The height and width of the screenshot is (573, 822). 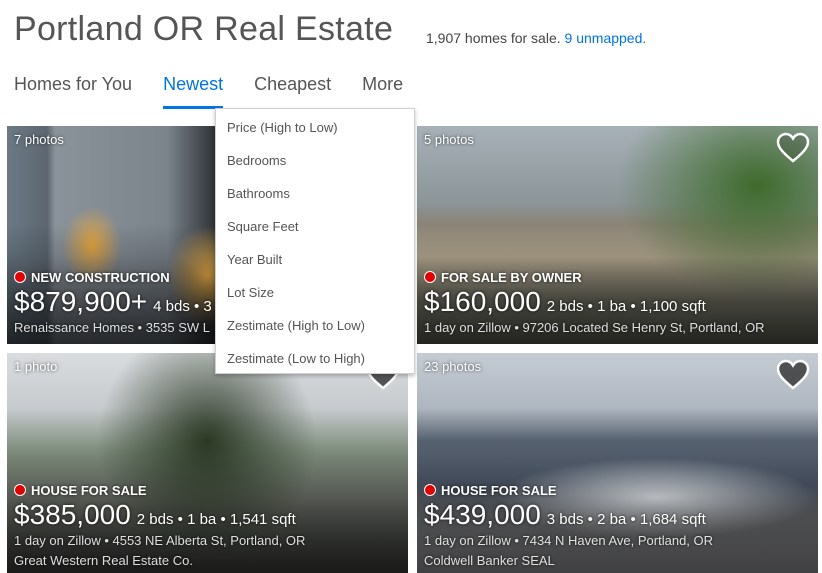 I want to click on tab-newest: Newest, so click(x=193, y=90).